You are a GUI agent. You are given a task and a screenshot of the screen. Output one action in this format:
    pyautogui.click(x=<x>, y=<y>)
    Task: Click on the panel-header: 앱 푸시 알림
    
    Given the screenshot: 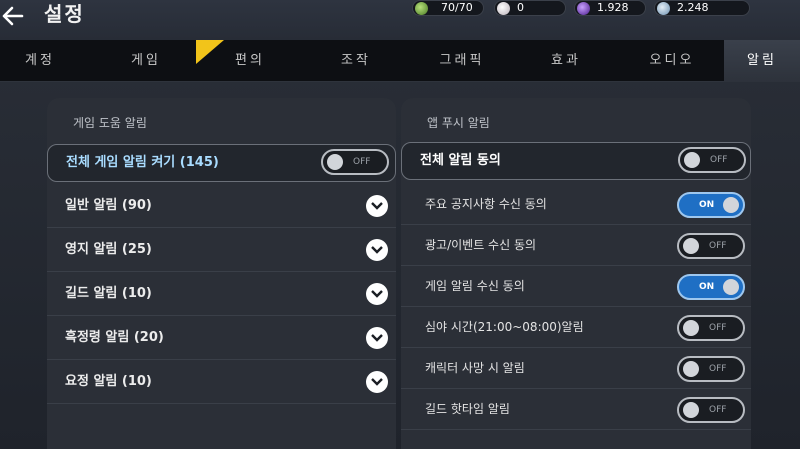 What is the action you would take?
    pyautogui.click(x=458, y=123)
    